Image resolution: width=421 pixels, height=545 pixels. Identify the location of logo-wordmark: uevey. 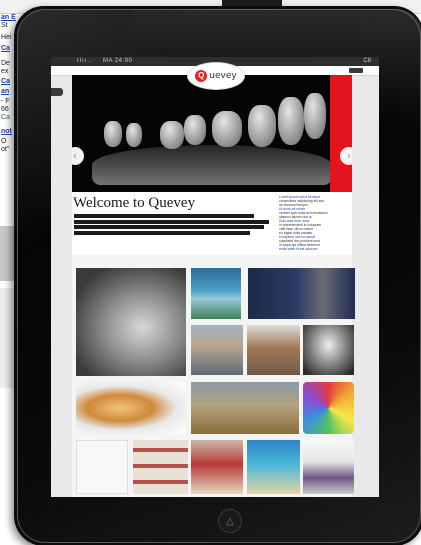
(223, 76).